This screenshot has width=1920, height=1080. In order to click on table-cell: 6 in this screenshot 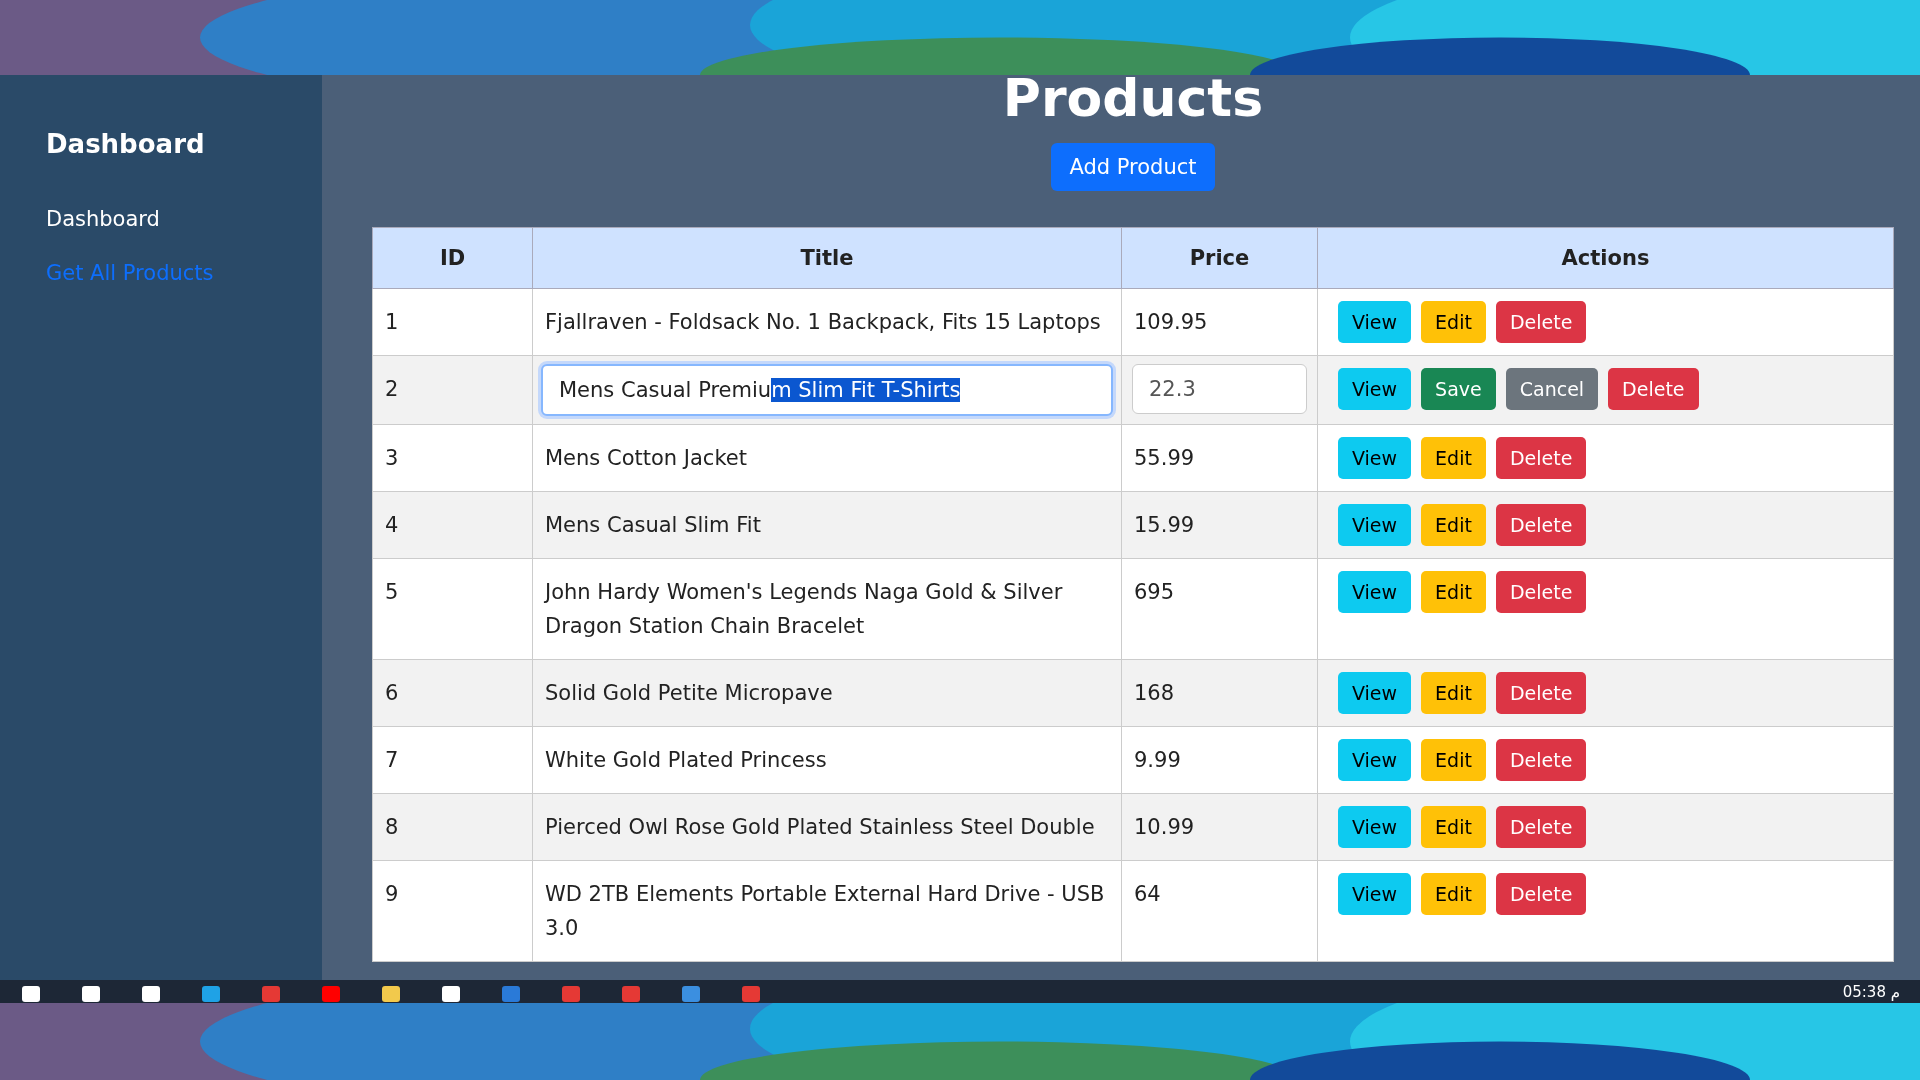, I will do `click(452, 693)`.